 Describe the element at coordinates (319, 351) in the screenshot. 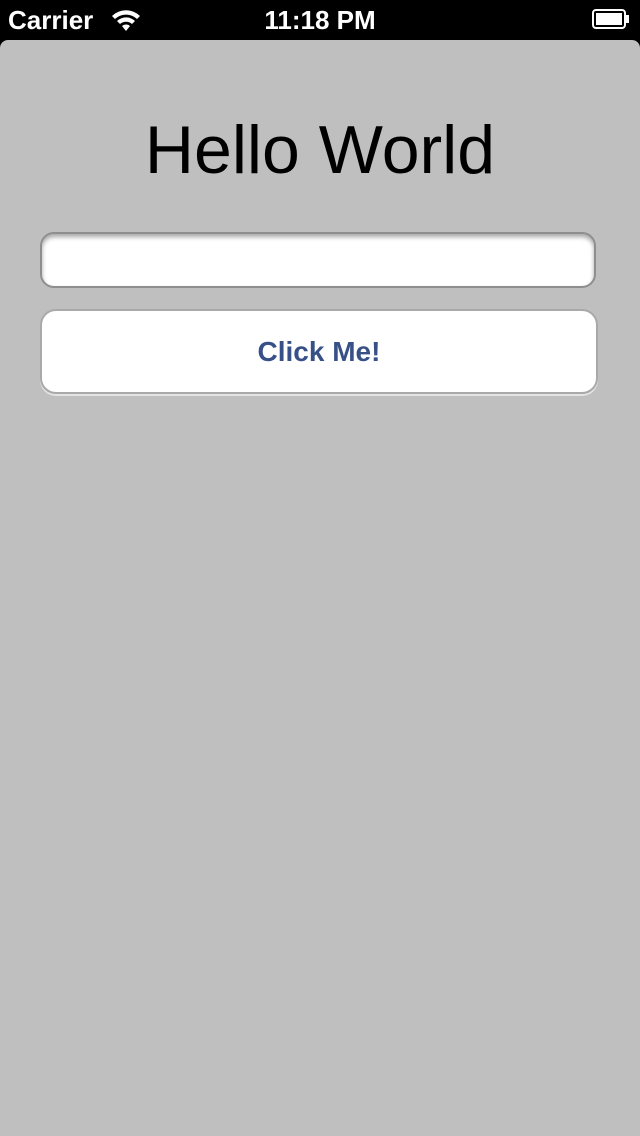

I see `click-me-button: Click Me!` at that location.